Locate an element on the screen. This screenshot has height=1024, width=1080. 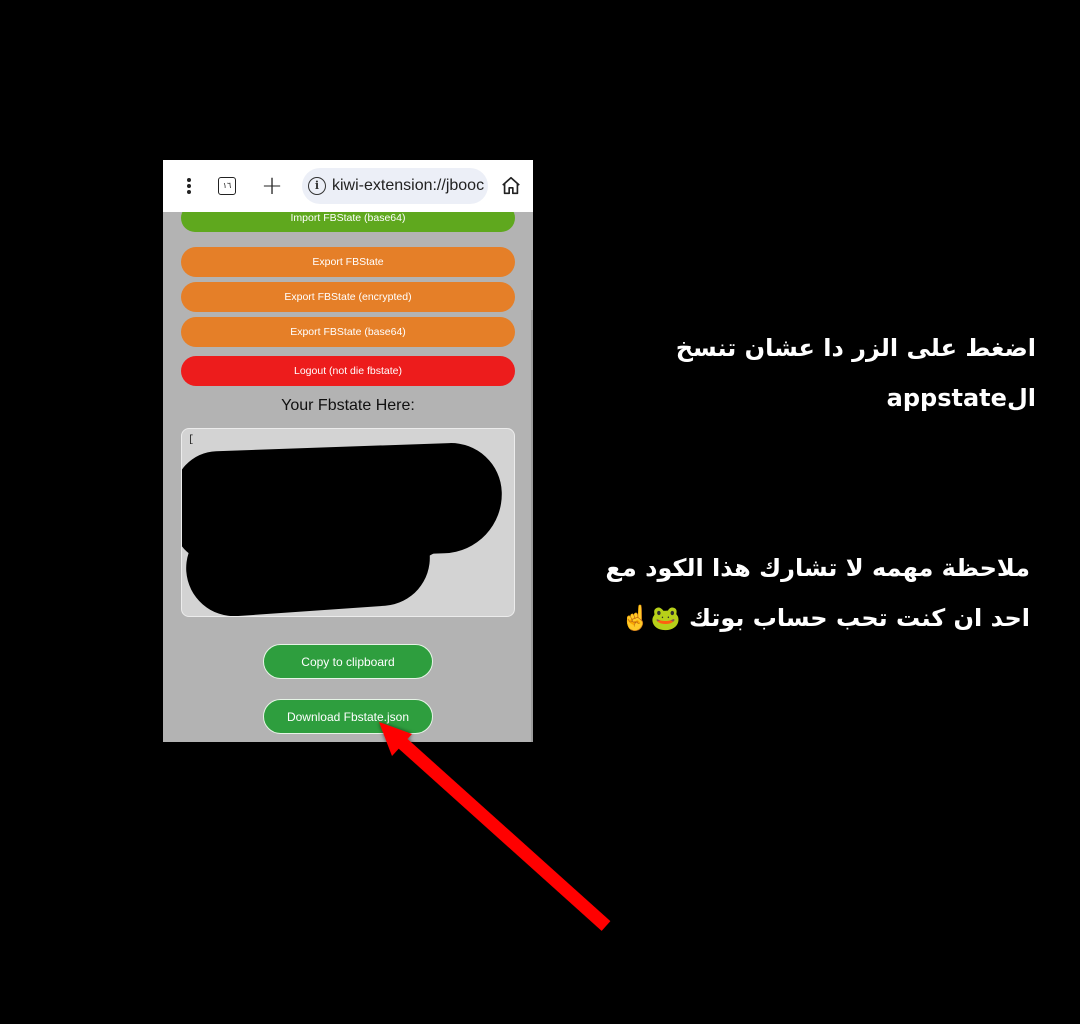
browser-toolbar: ١٦ + i kiwi-extension://jbooc is located at coordinates (348, 186).